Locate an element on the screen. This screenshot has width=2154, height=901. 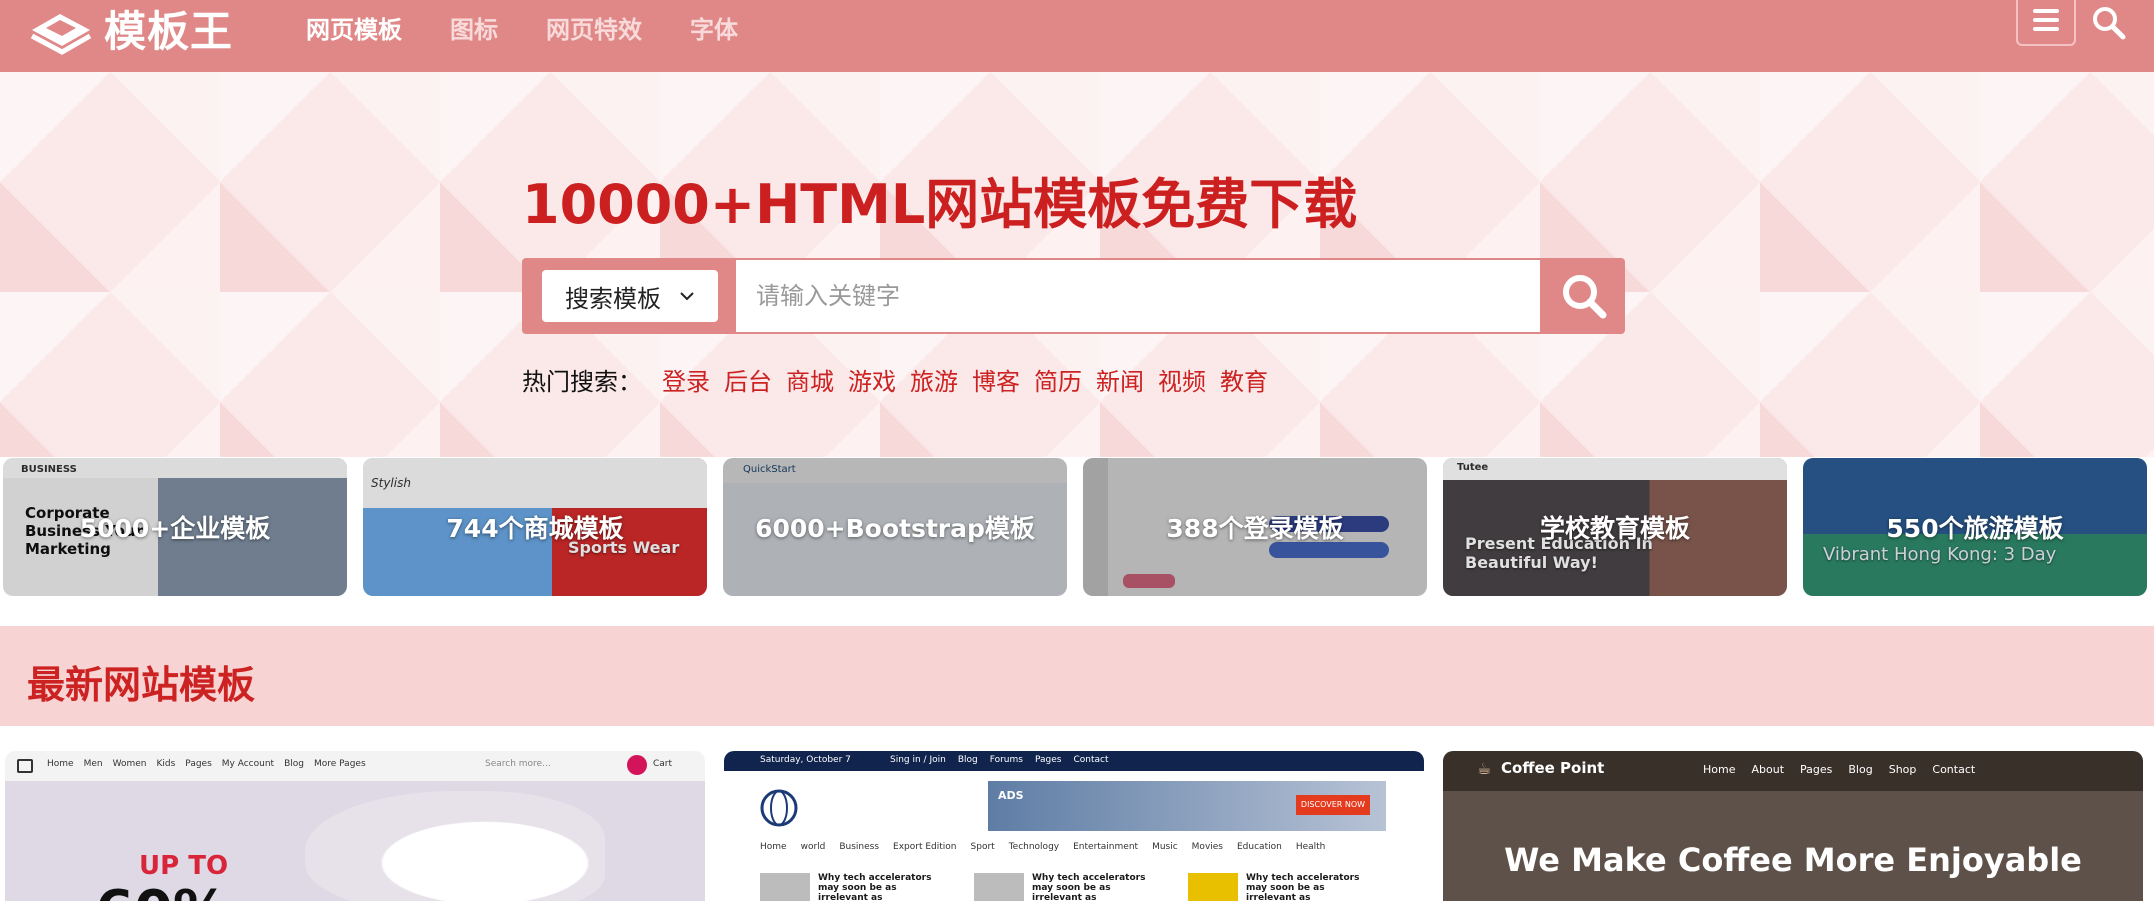
nav-item-icons: 图标 is located at coordinates (474, 27).